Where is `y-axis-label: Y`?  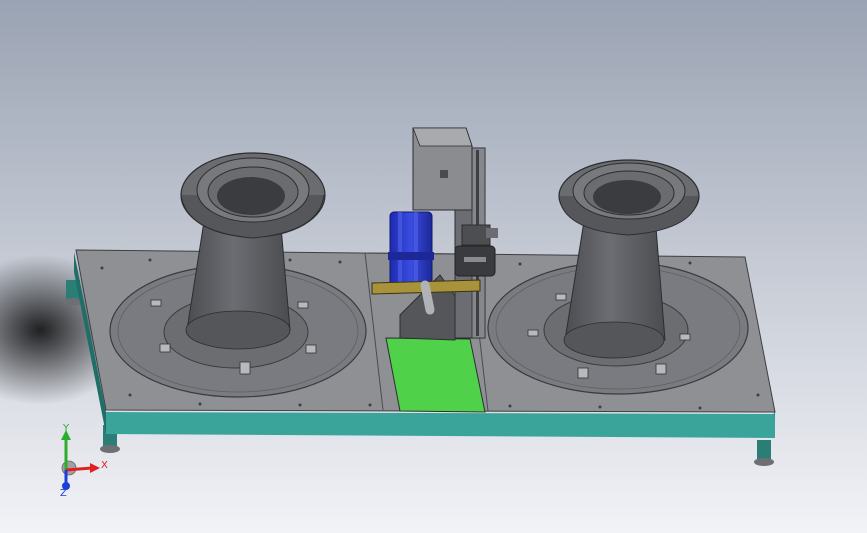 y-axis-label: Y is located at coordinates (66, 428).